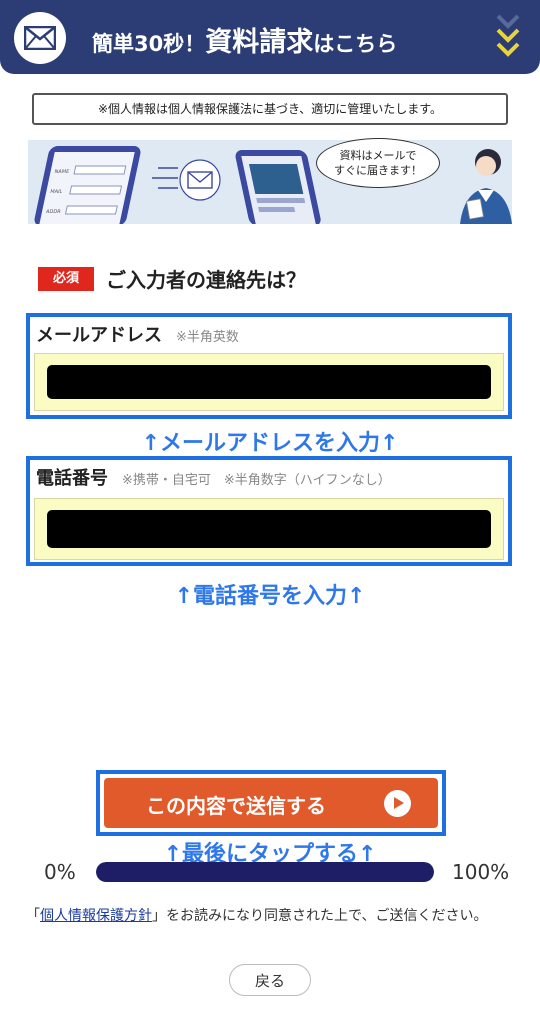  I want to click on header: 簡単30秒！資料請求はこちら, so click(270, 39).